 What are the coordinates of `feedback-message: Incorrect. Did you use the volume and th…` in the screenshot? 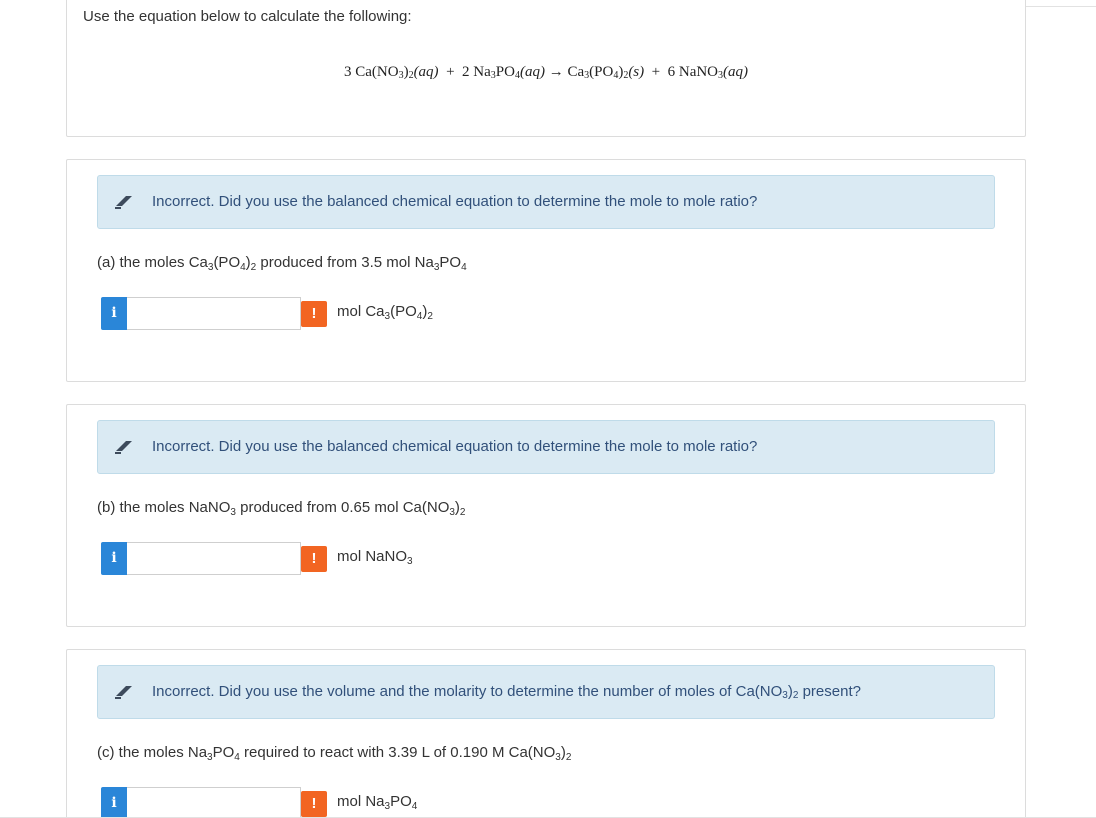 It's located at (506, 692).